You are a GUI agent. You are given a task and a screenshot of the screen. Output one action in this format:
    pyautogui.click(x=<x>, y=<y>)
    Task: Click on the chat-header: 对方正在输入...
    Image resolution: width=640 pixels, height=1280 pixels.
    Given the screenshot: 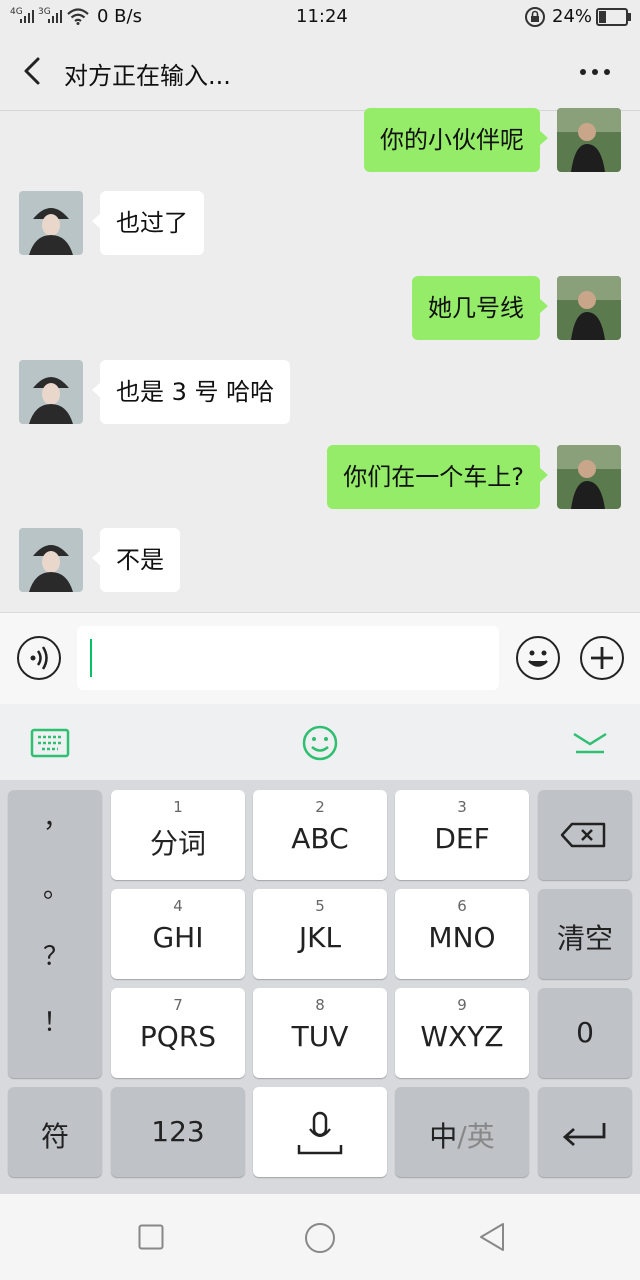 What is the action you would take?
    pyautogui.click(x=320, y=72)
    